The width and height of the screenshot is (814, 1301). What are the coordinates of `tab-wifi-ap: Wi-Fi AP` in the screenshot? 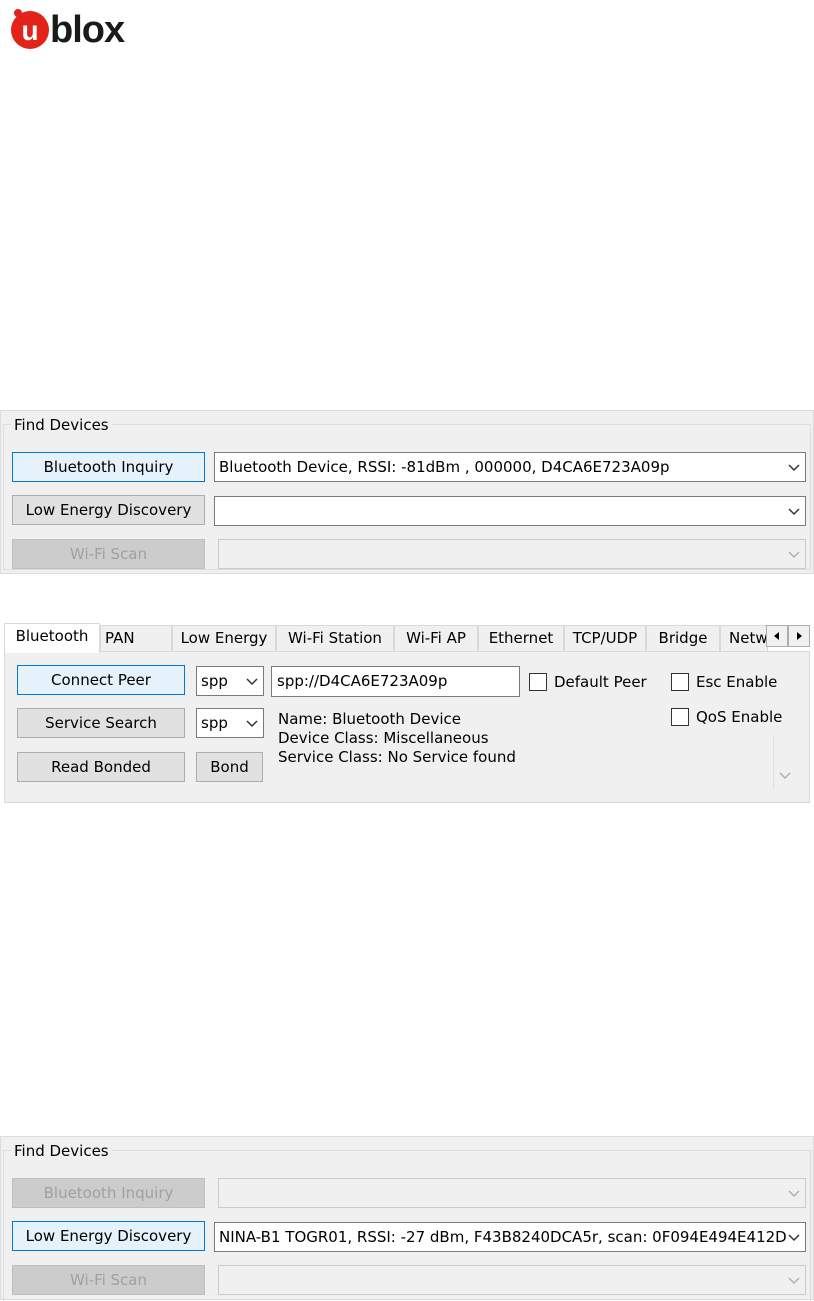 It's located at (436, 638).